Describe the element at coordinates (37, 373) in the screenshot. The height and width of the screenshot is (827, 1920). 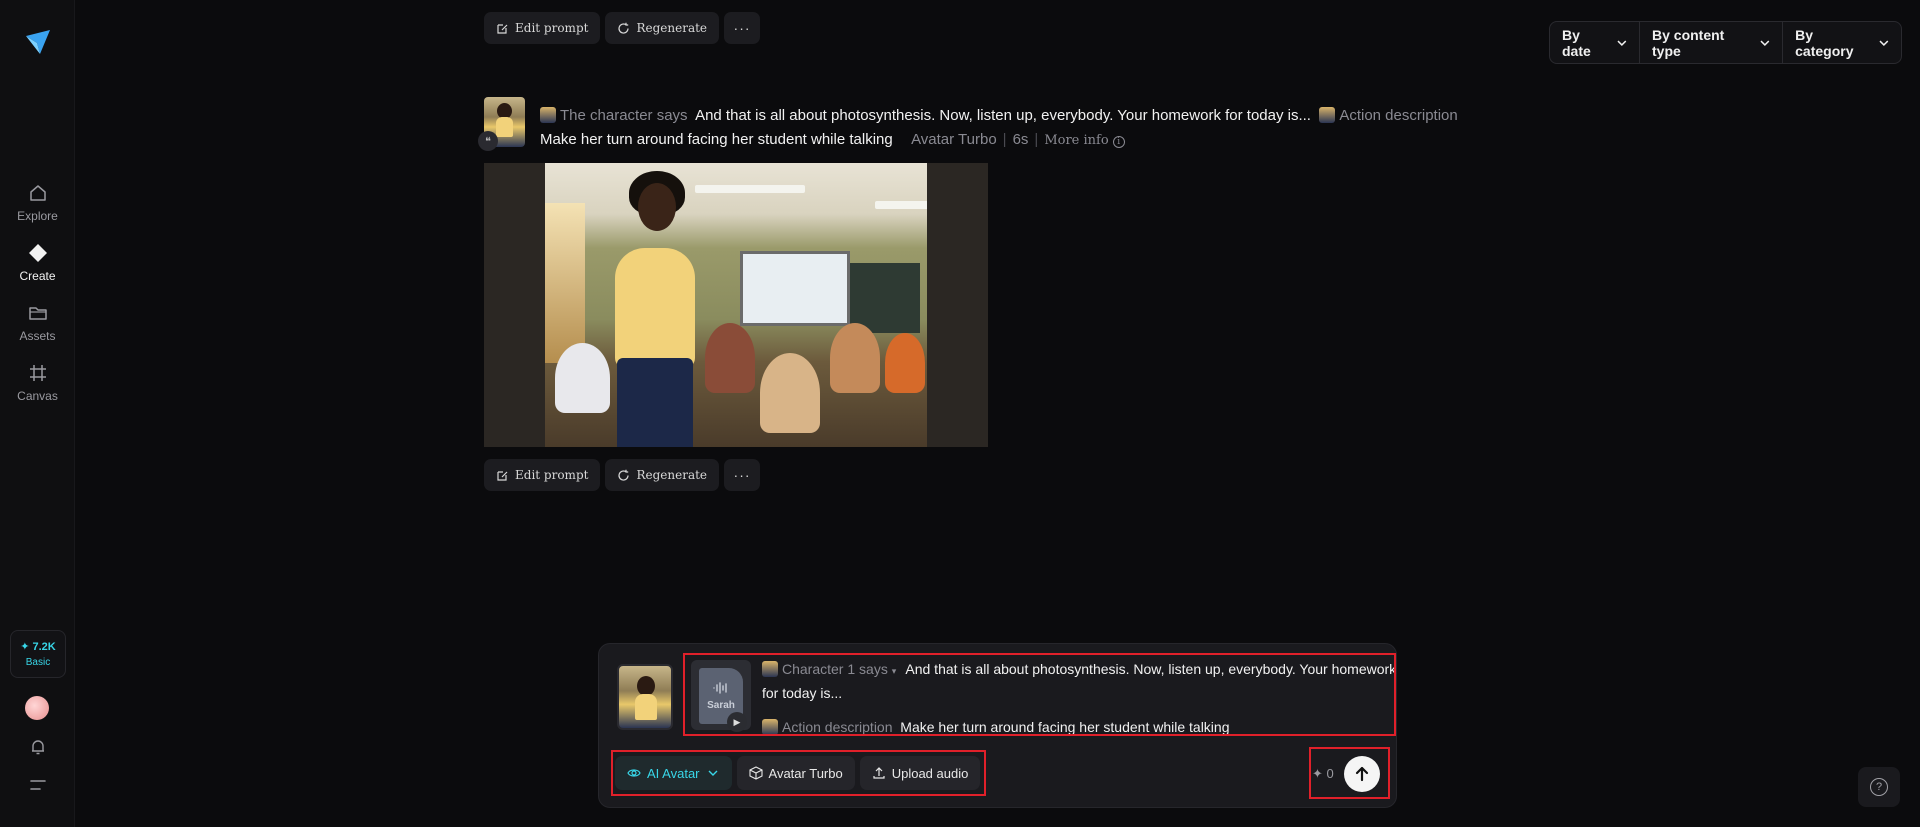
I see `canvas-icon` at that location.